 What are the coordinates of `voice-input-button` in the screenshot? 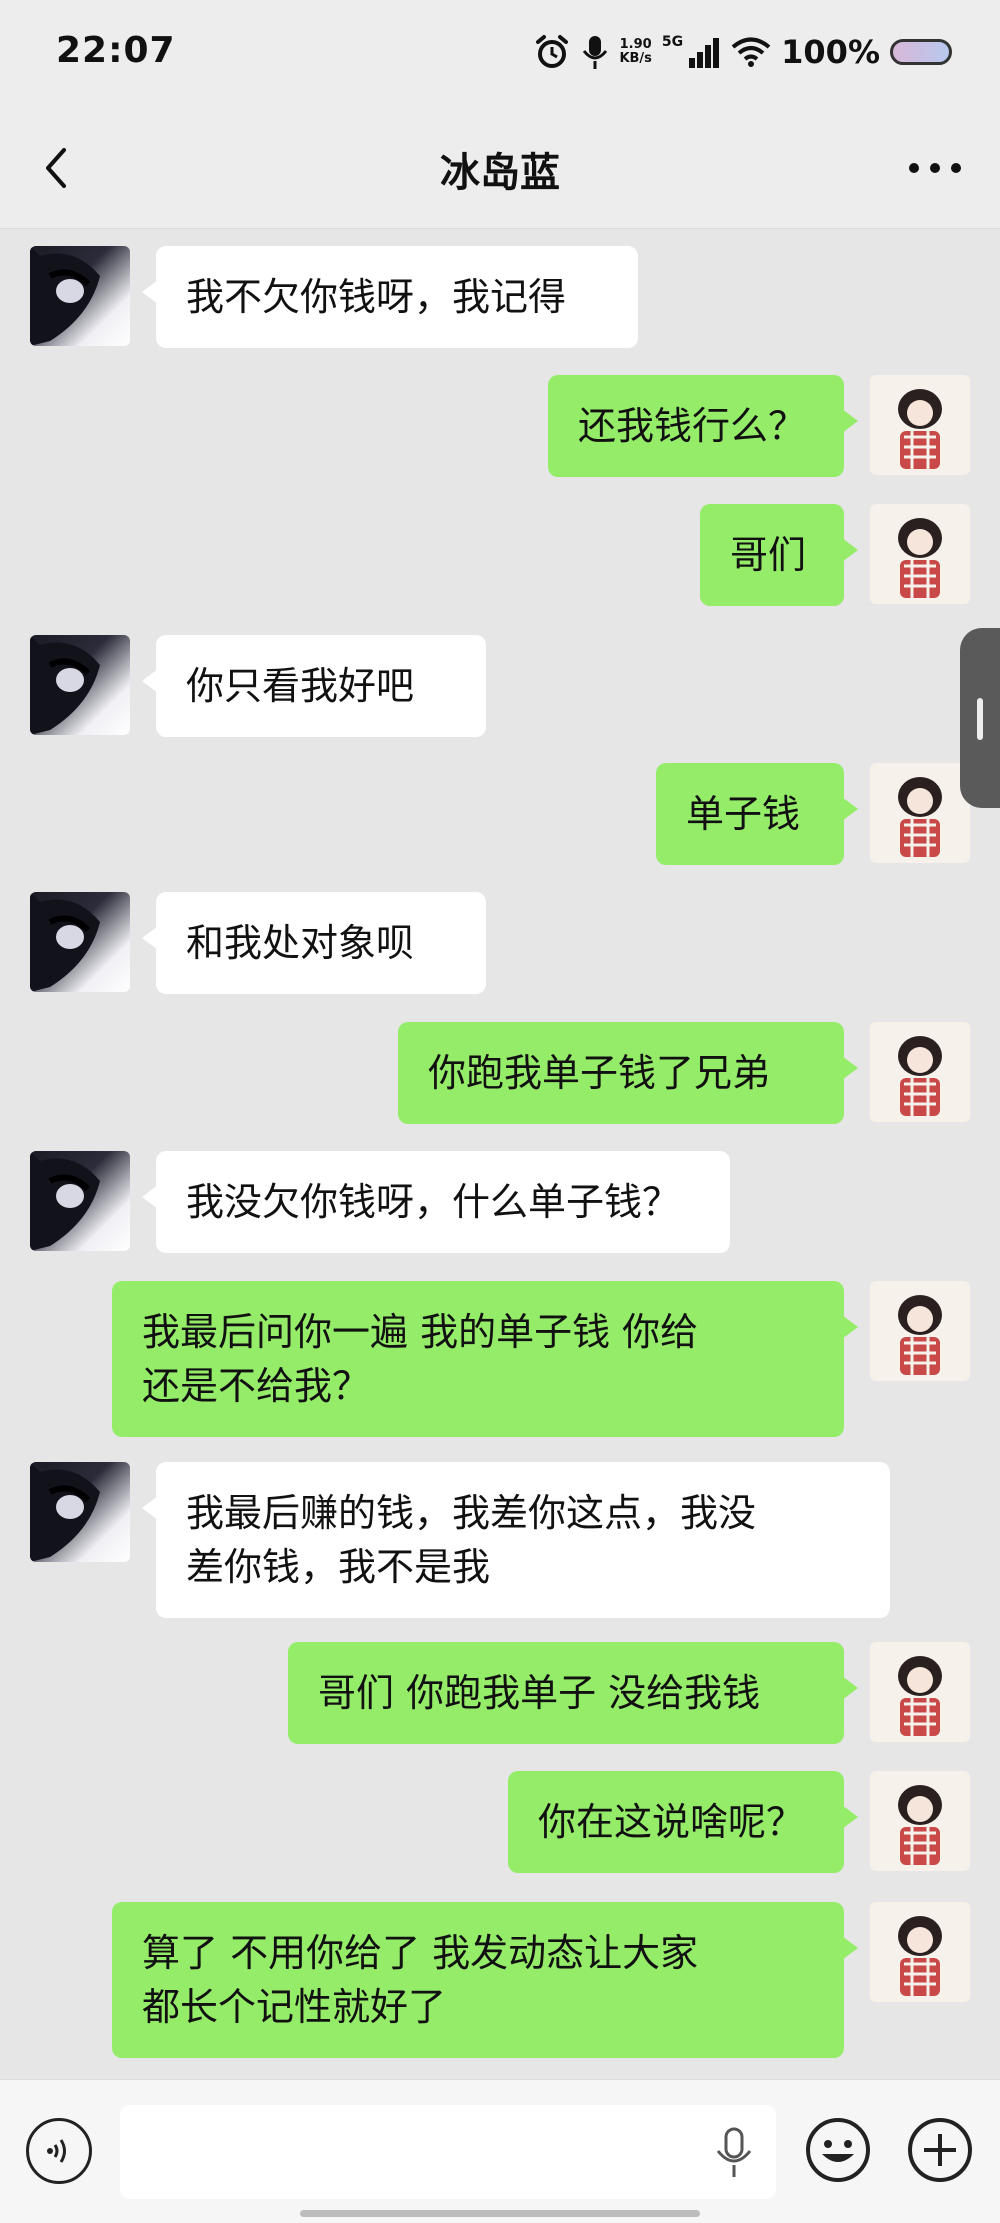 It's located at (59, 2151).